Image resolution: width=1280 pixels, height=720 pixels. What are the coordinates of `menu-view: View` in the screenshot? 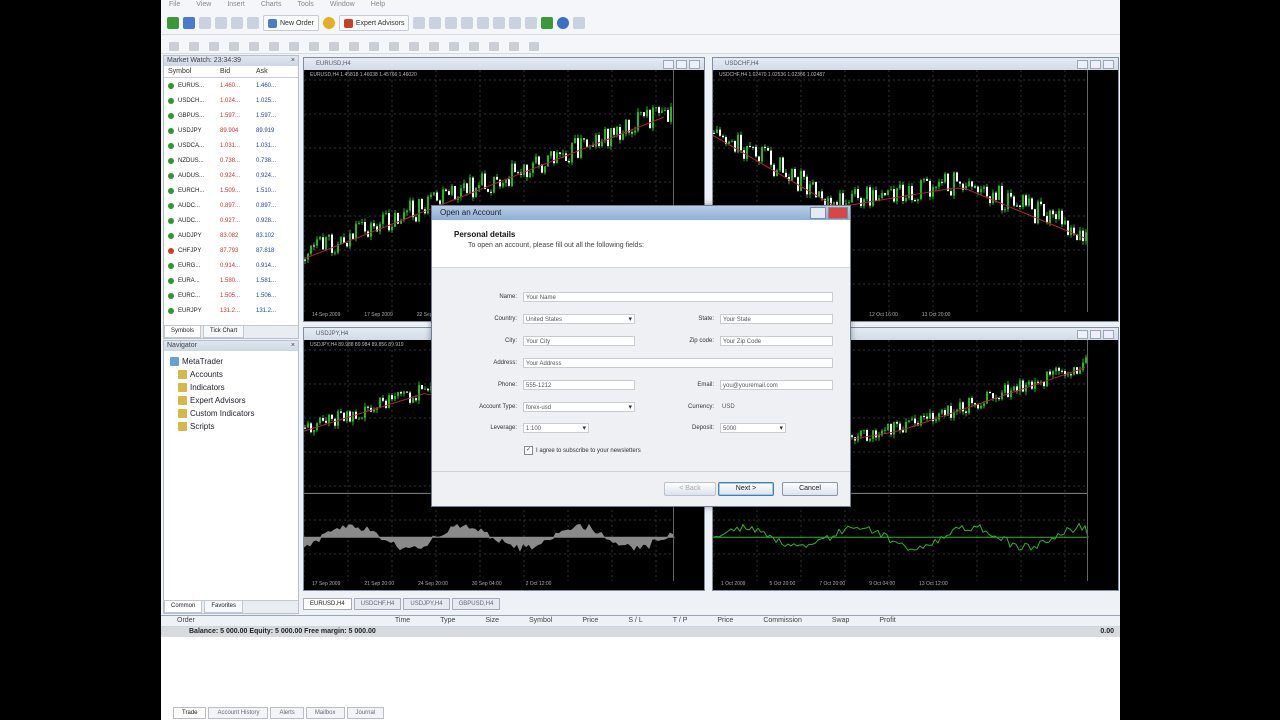 It's located at (203, 4).